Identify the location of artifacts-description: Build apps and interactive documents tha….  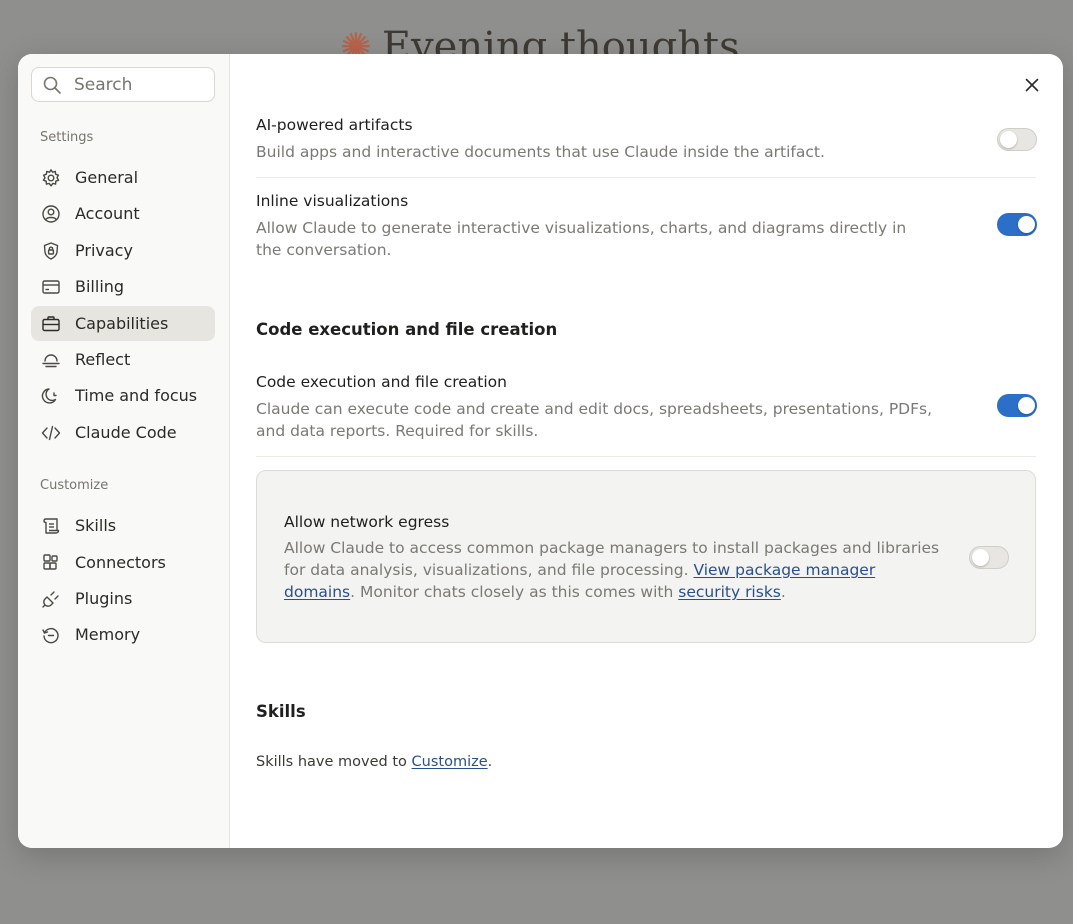
(540, 152).